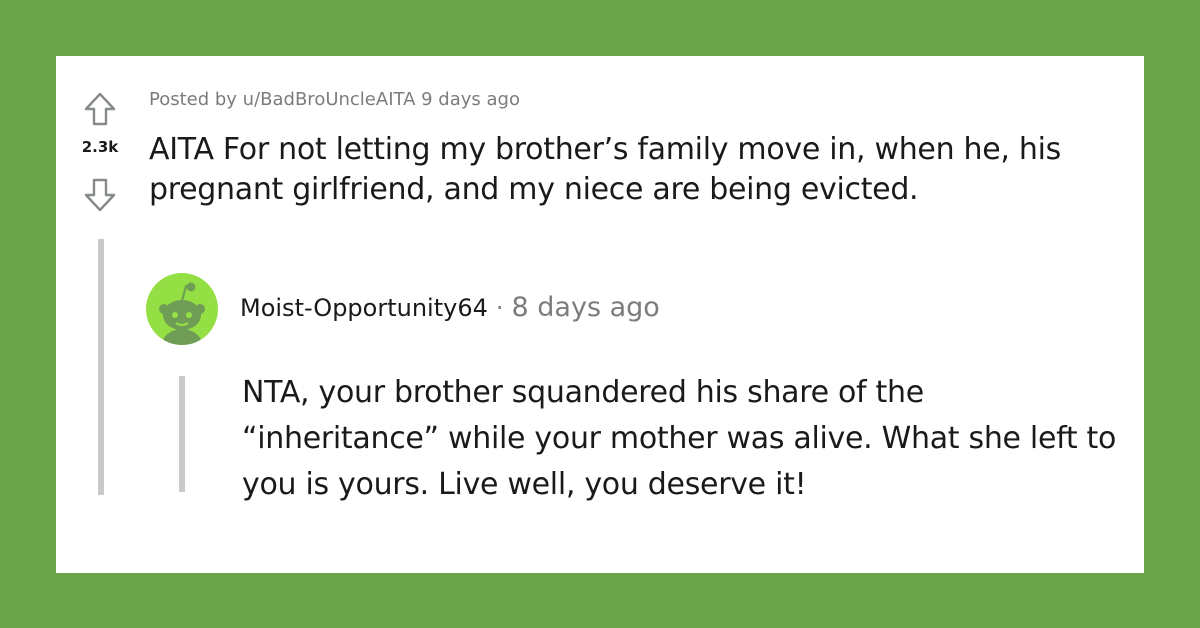  What do you see at coordinates (334, 99) in the screenshot?
I see `post-meta: Posted by u/BadBroUncleAITA 9 days ago` at bounding box center [334, 99].